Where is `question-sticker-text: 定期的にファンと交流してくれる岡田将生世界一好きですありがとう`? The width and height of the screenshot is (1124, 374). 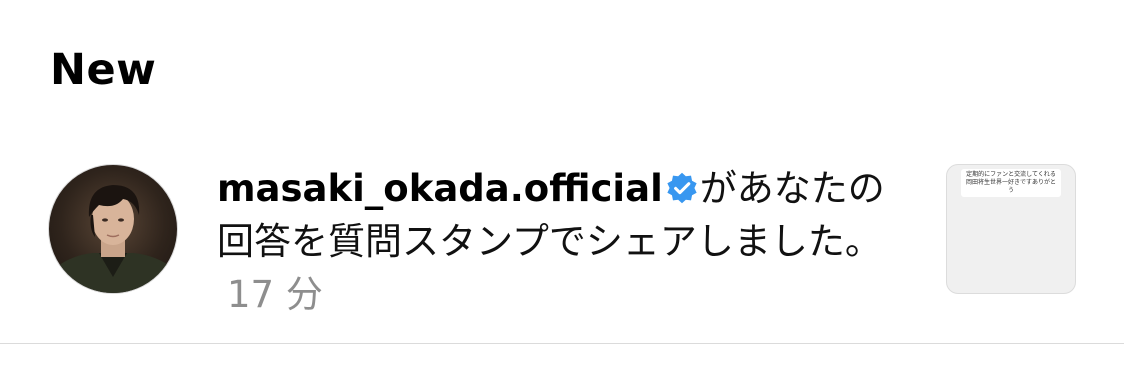 question-sticker-text: 定期的にファンと交流してくれる岡田将生世界一好きですありがとう is located at coordinates (1011, 183).